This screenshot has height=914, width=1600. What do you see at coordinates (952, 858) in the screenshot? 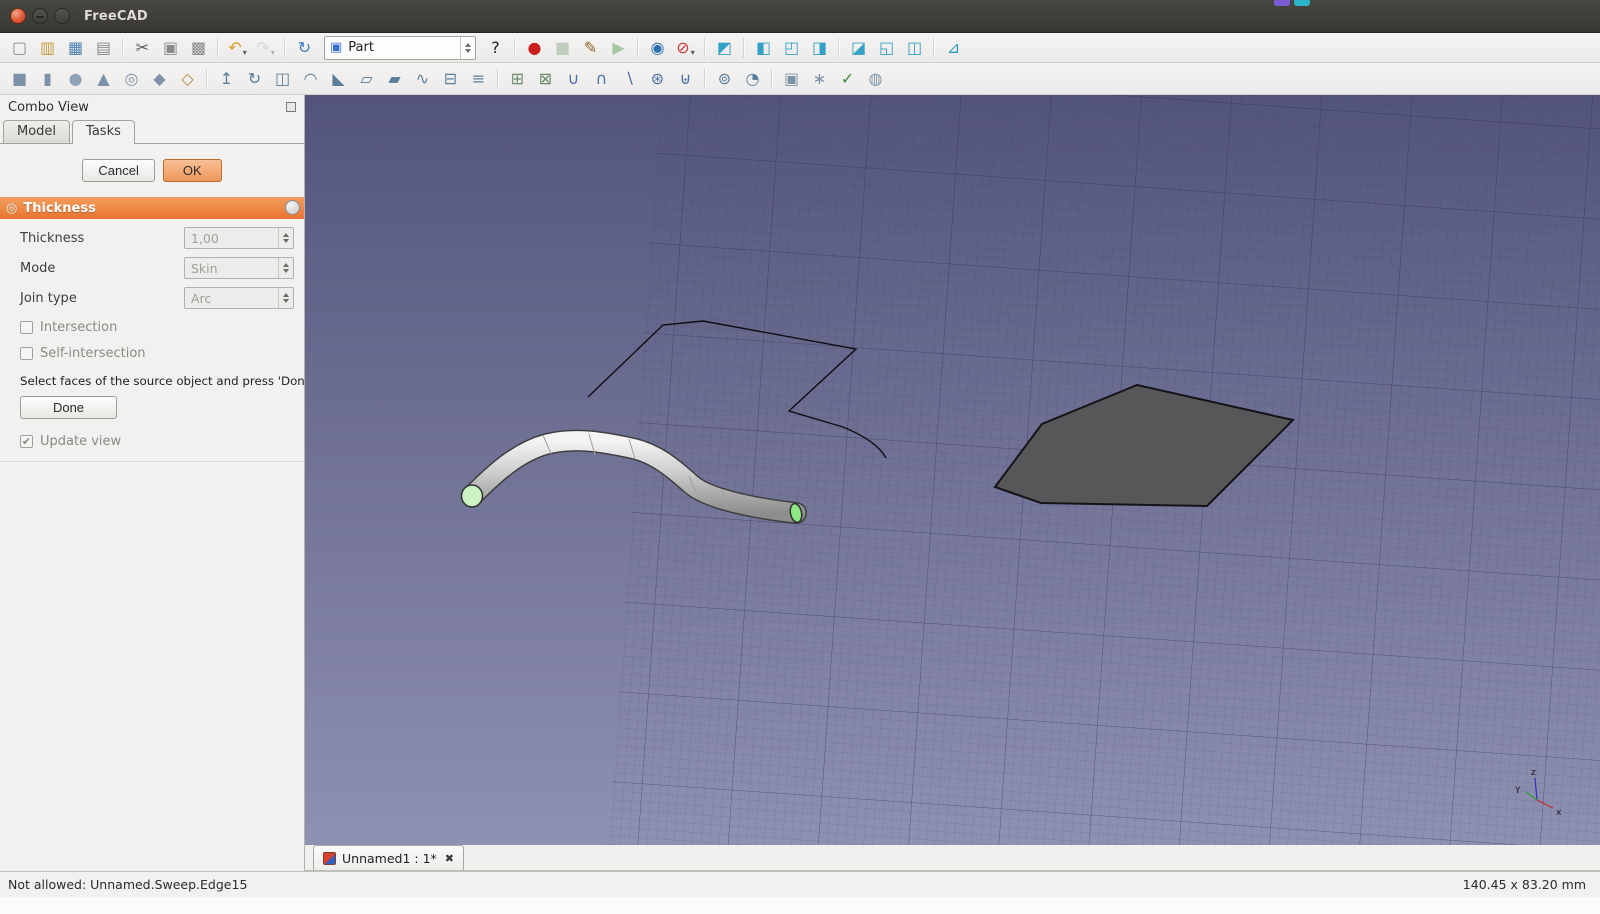
I see `document-tabbar: Unnamed1 : 1* ✖` at bounding box center [952, 858].